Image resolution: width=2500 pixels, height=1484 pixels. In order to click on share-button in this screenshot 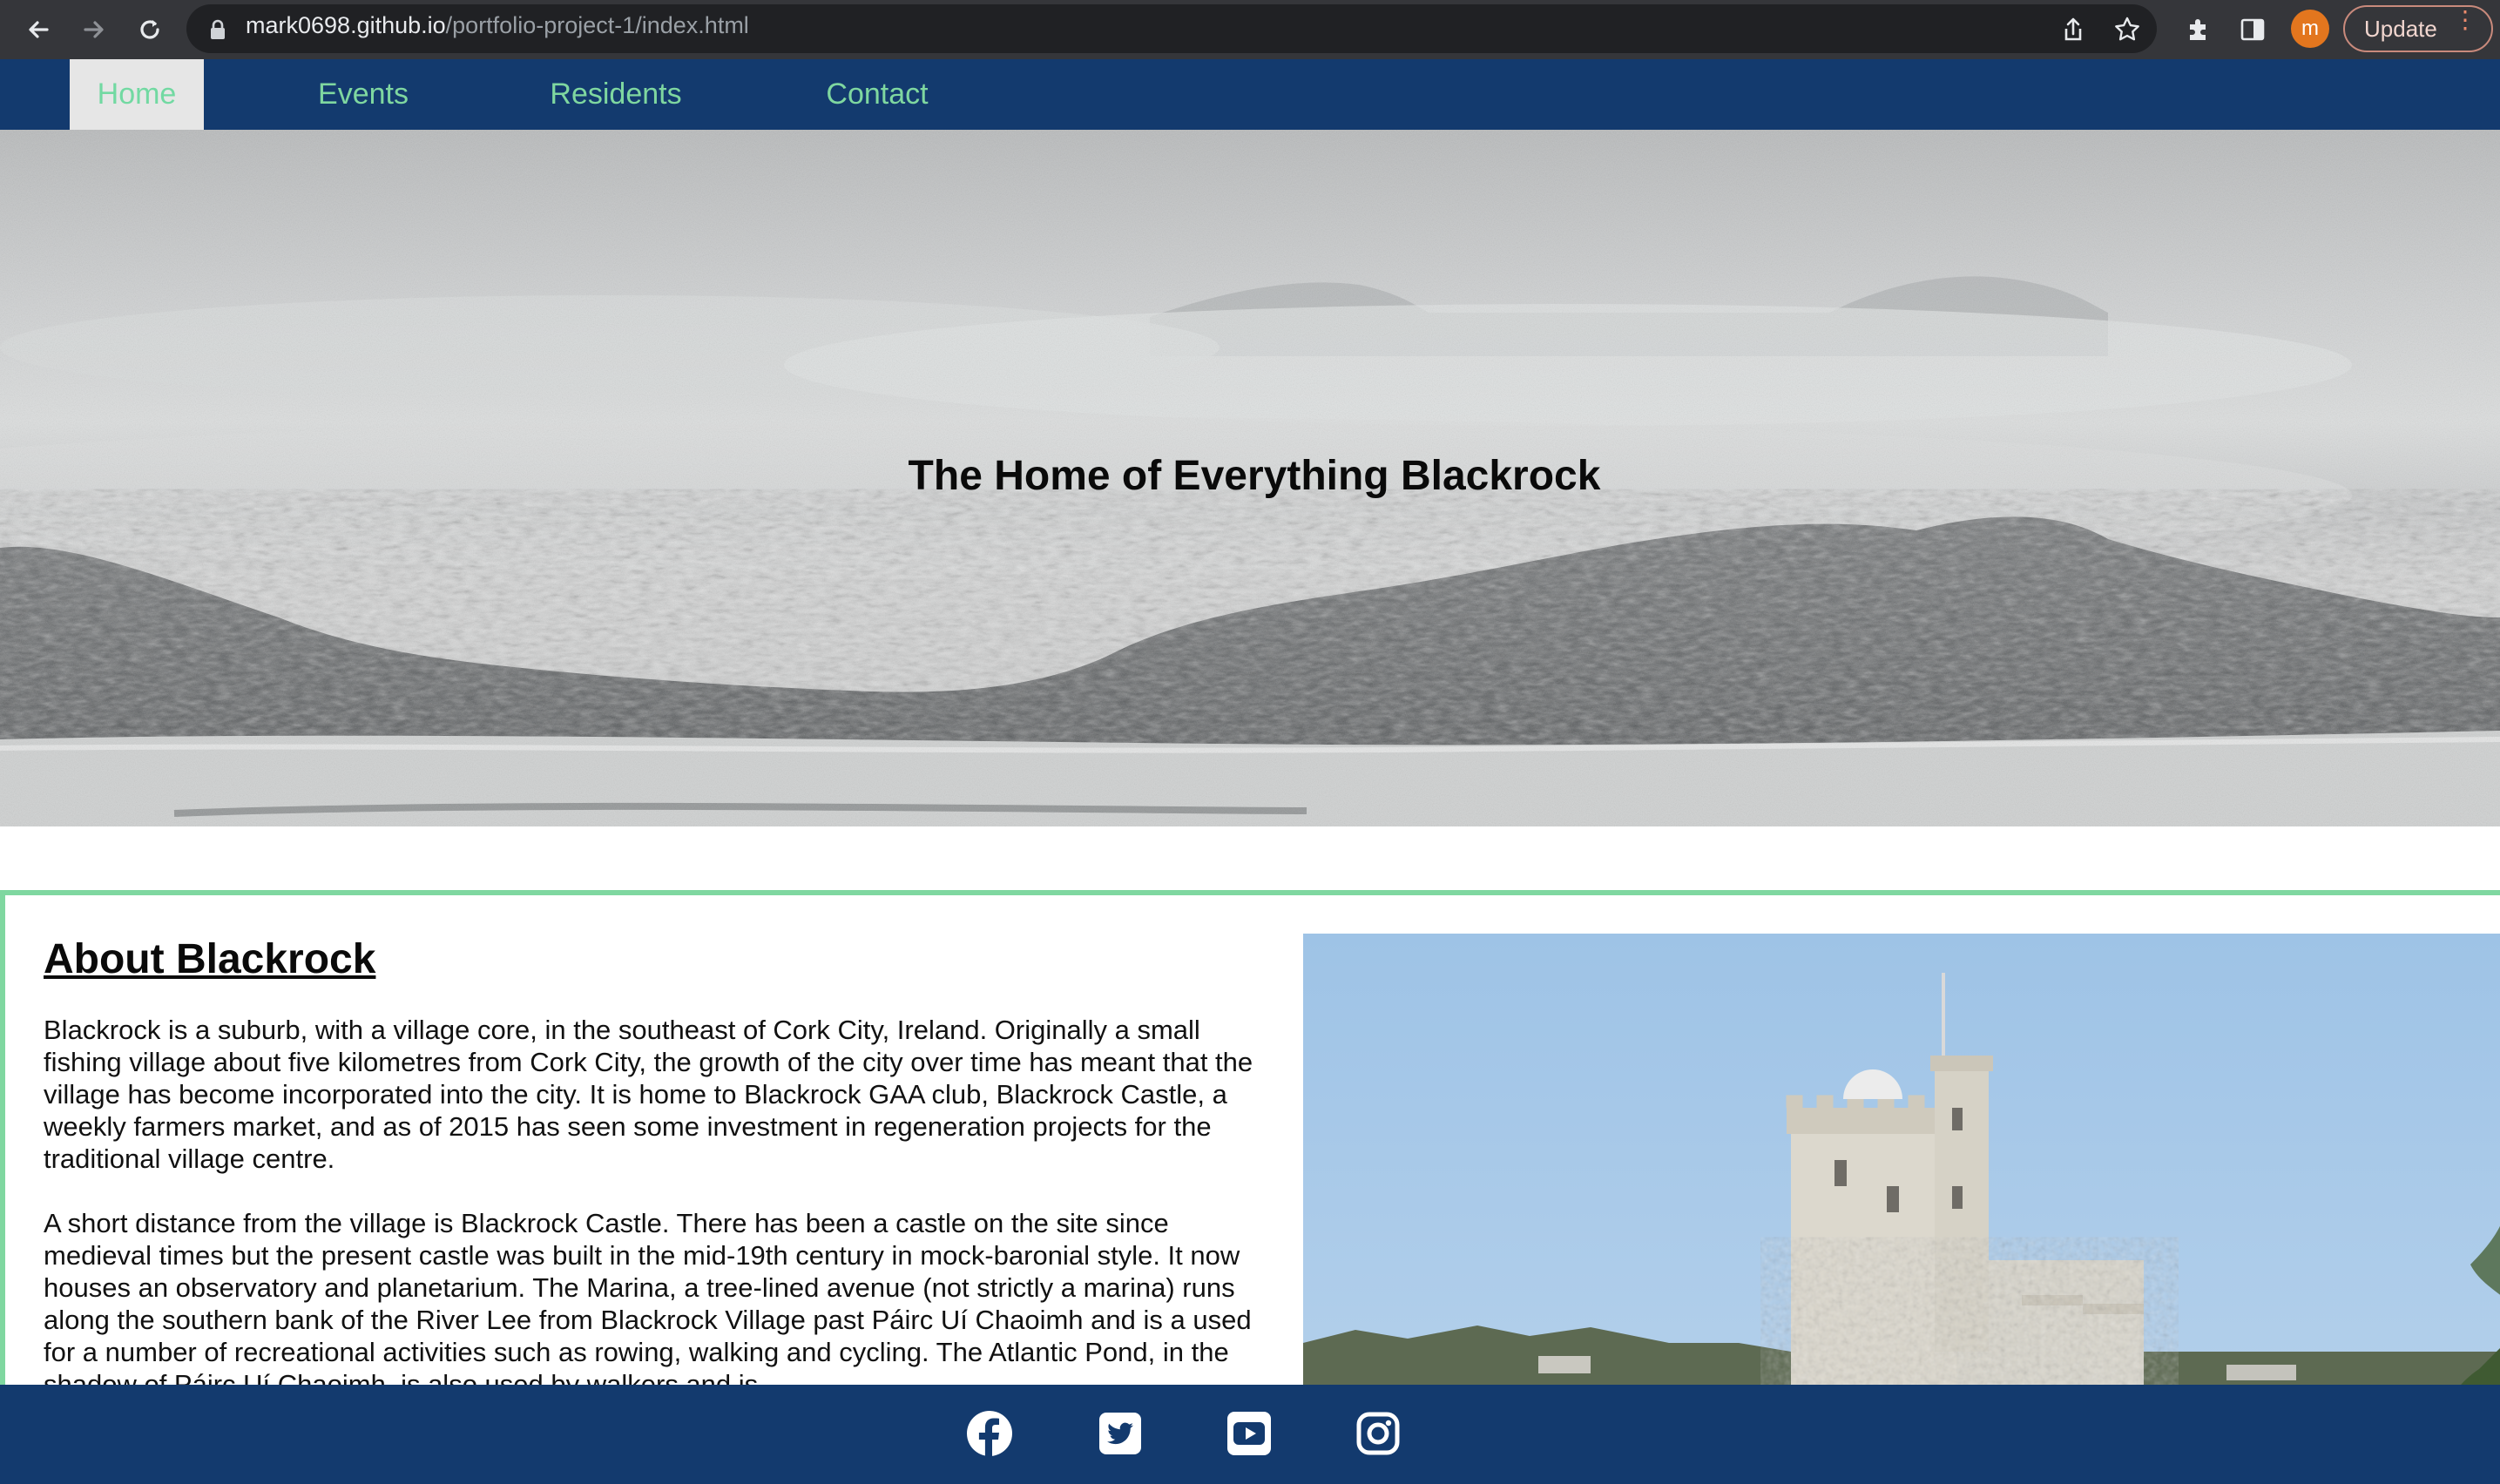, I will do `click(2073, 30)`.